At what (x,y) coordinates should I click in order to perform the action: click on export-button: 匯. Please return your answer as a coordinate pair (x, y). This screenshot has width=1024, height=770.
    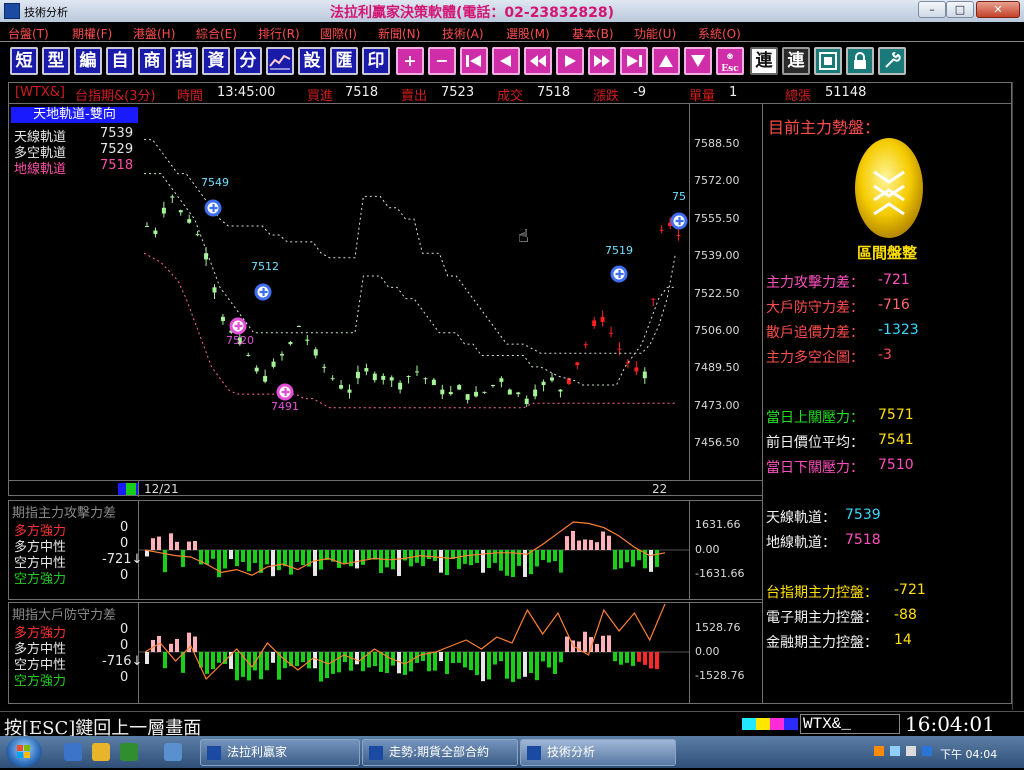
    Looking at the image, I should click on (344, 61).